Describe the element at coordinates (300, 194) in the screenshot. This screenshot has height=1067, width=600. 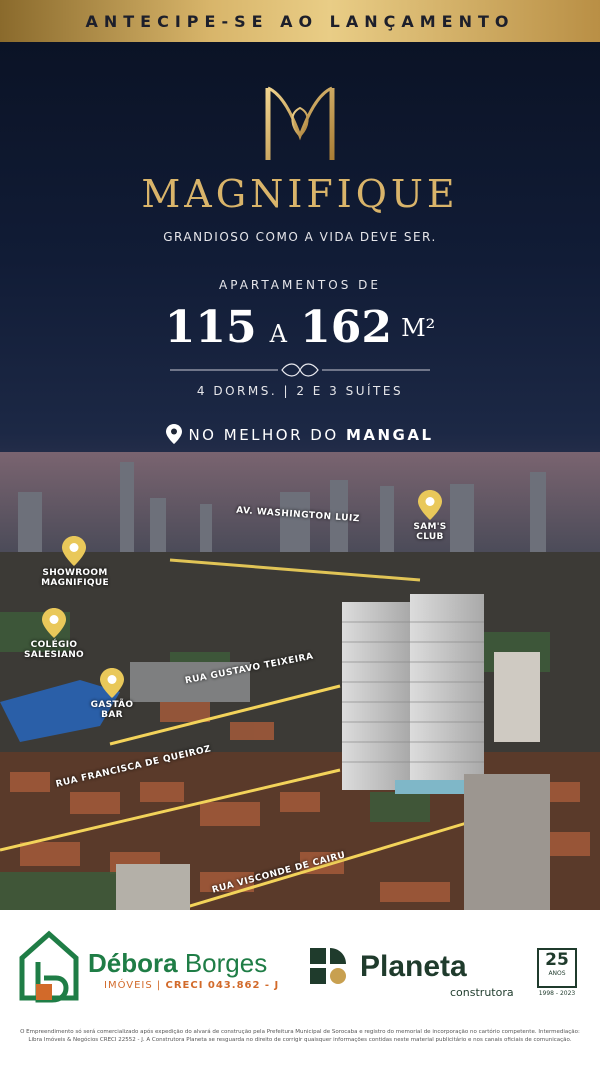
I see `brand-name: MAGNIFIQUE` at that location.